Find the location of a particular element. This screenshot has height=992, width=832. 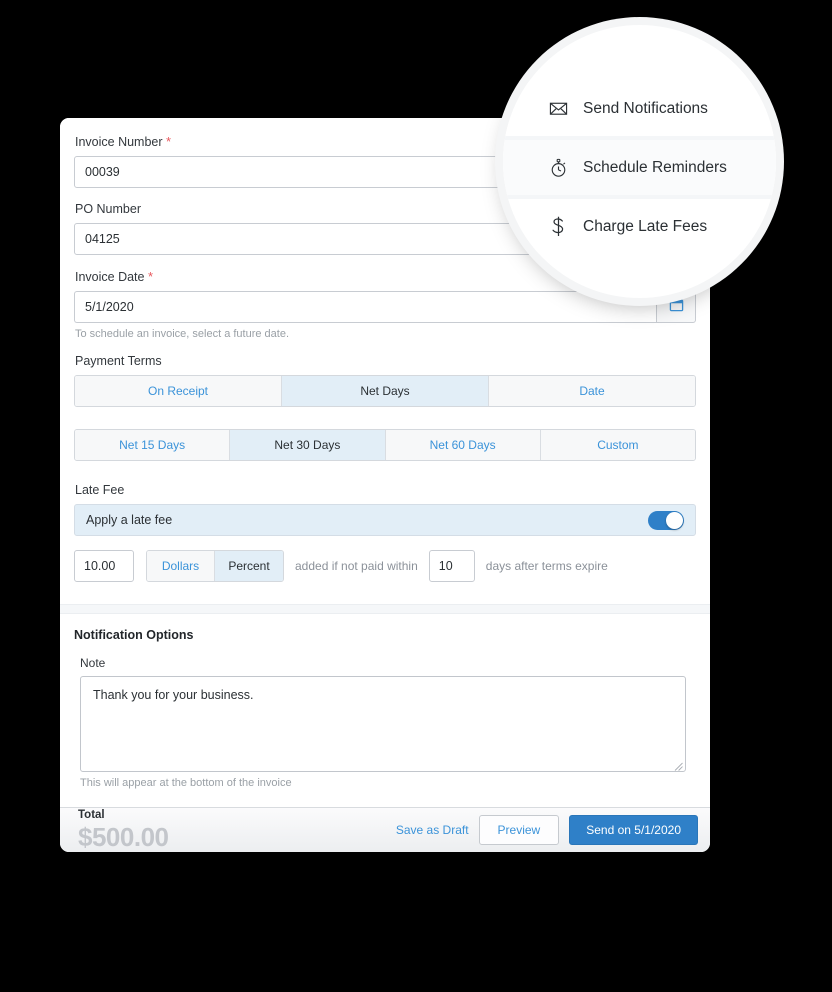

late-fee-tail-text: days after terms expire is located at coordinates (546, 566).